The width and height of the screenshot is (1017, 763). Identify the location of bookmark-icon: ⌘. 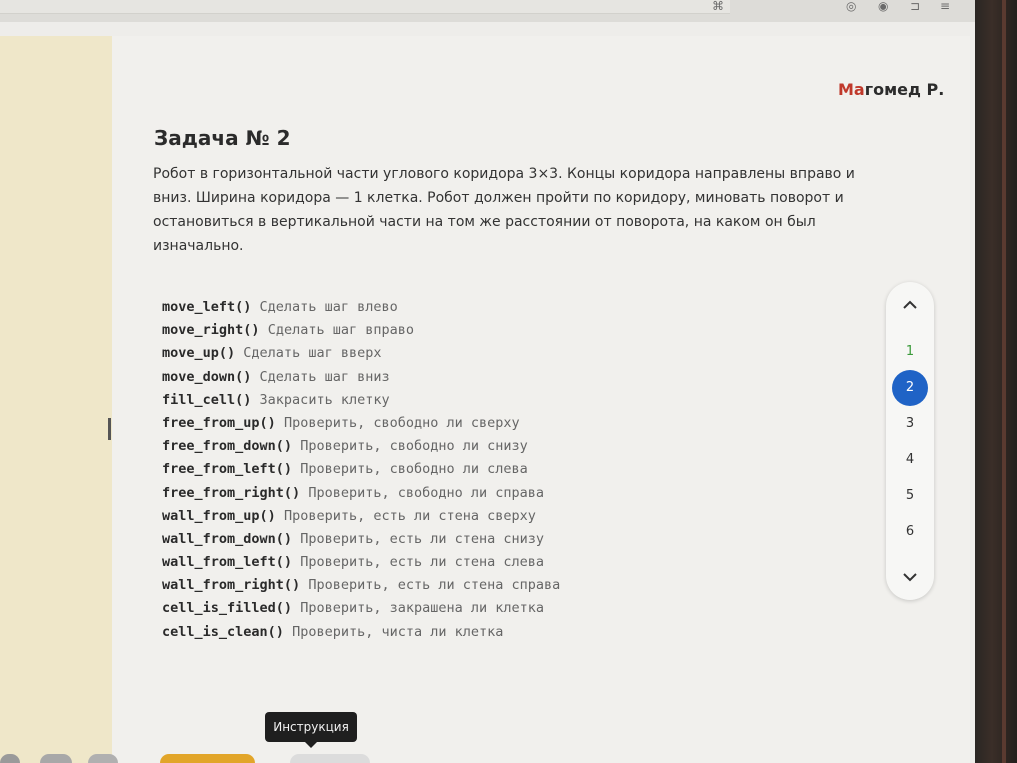
(718, 6).